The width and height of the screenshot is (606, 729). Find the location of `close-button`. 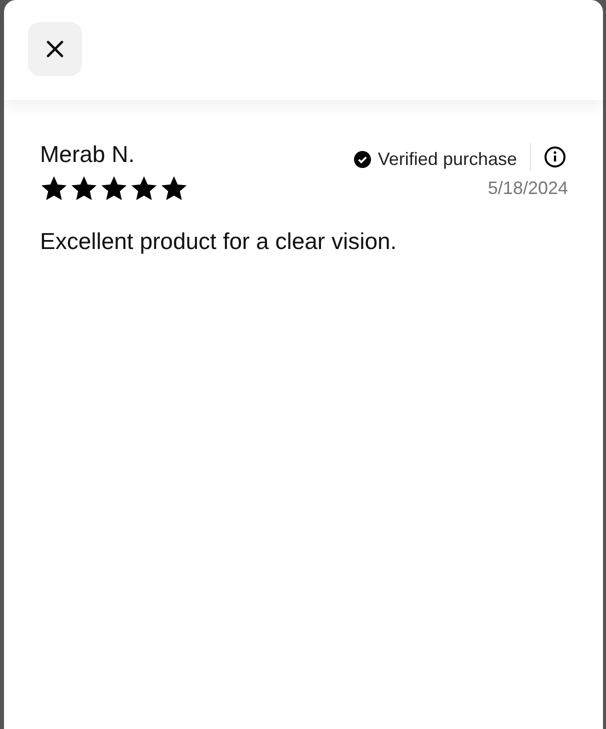

close-button is located at coordinates (55, 49).